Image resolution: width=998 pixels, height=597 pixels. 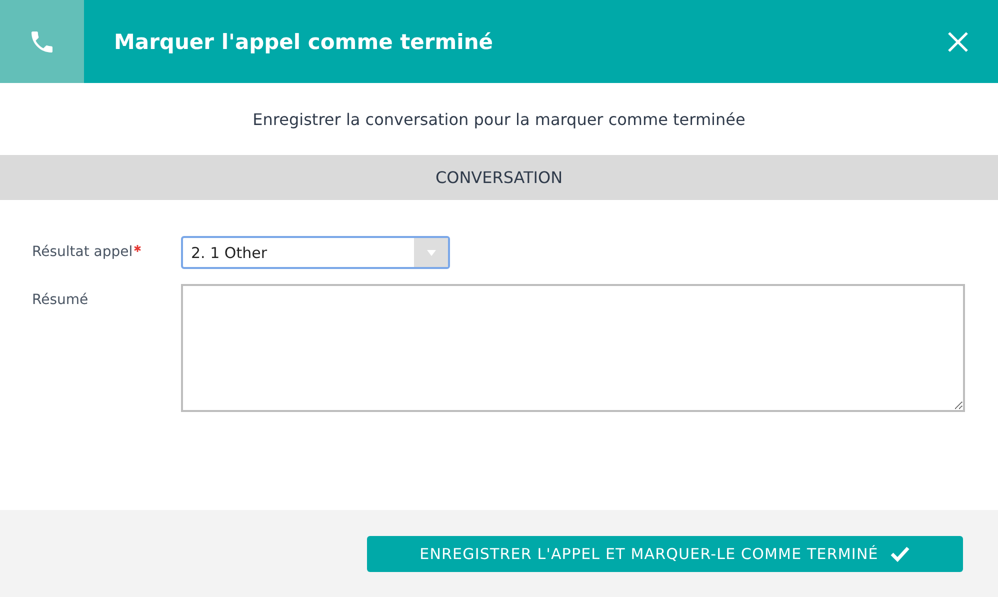 What do you see at coordinates (431, 253) in the screenshot?
I see `caret-icon` at bounding box center [431, 253].